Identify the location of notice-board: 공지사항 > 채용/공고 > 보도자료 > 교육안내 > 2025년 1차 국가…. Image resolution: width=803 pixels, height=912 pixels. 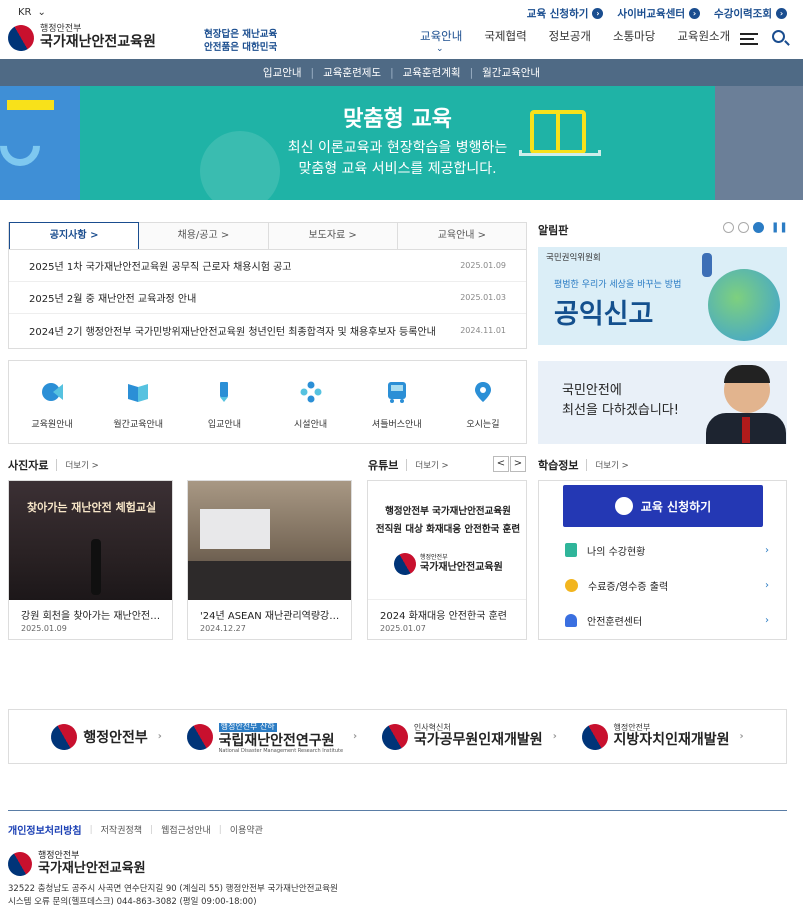
(267, 285).